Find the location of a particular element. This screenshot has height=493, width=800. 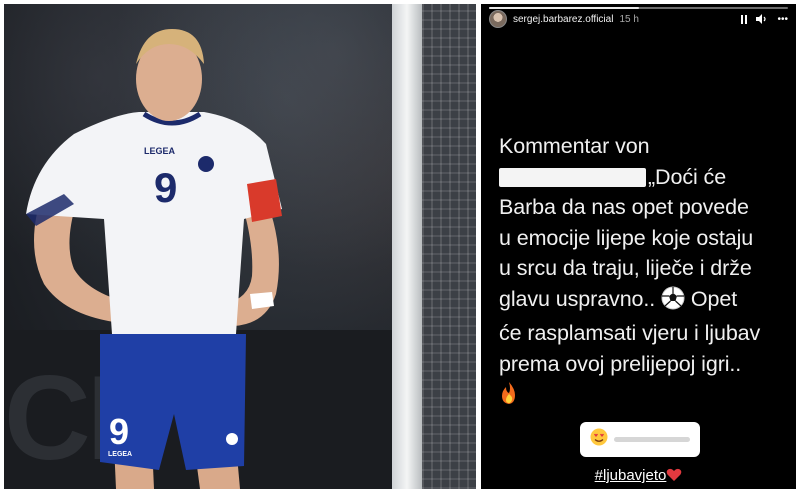

story-header: sergej.barbarez.official 15 h ••• is located at coordinates (638, 19).